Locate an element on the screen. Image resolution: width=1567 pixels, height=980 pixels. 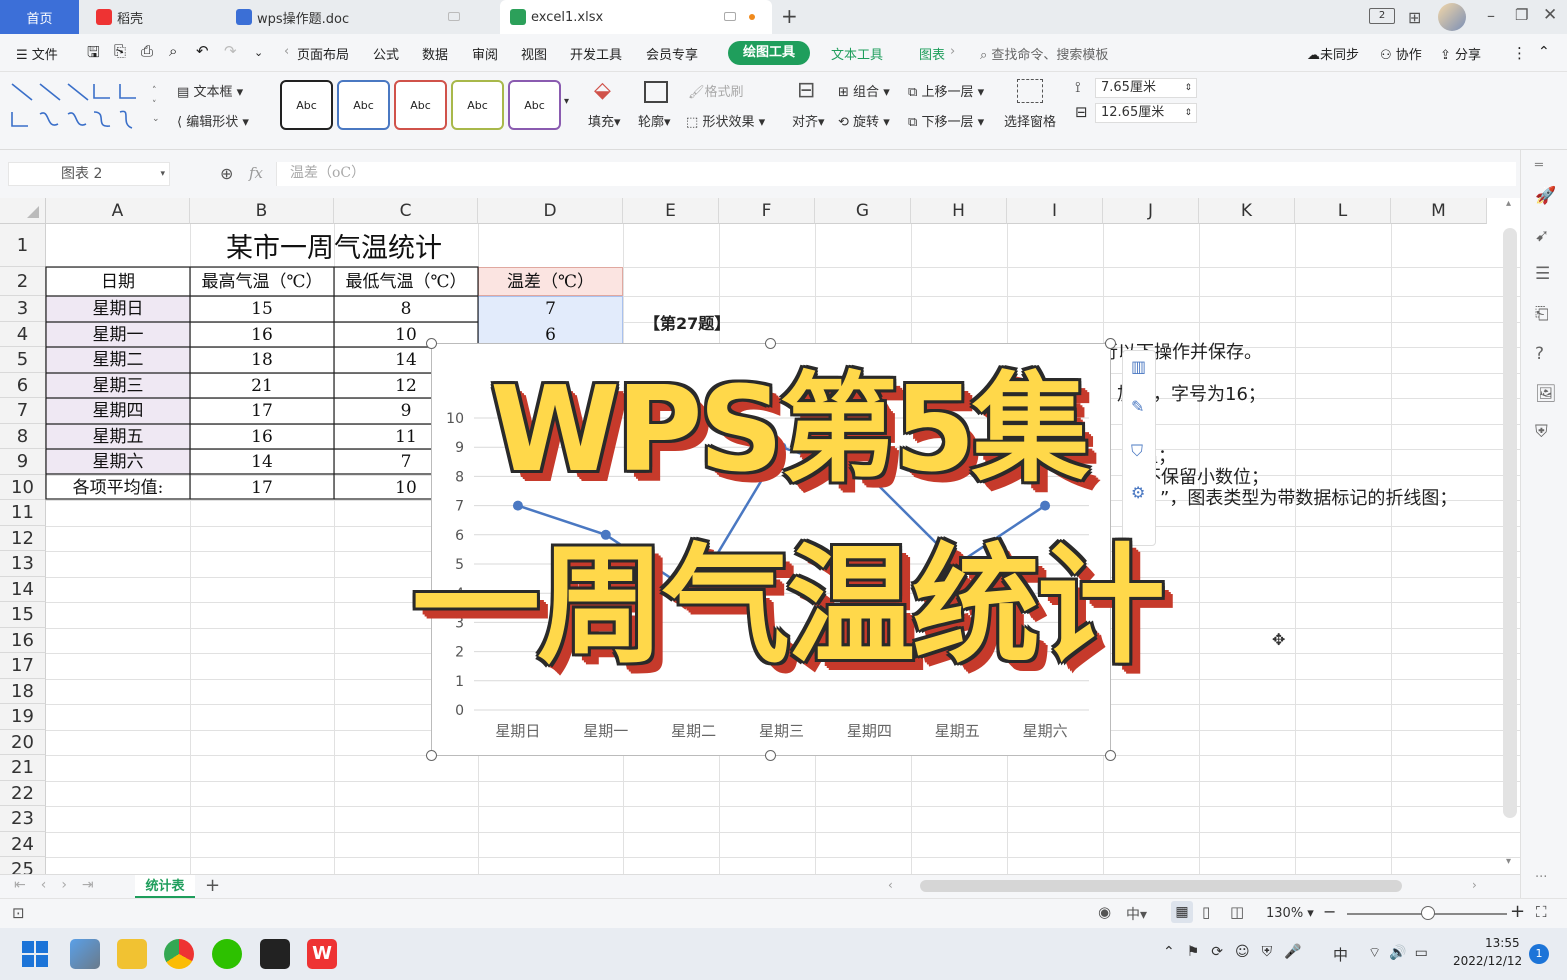
bring-forward-button: ⧉ 上移一层 ▾ is located at coordinates (946, 90).